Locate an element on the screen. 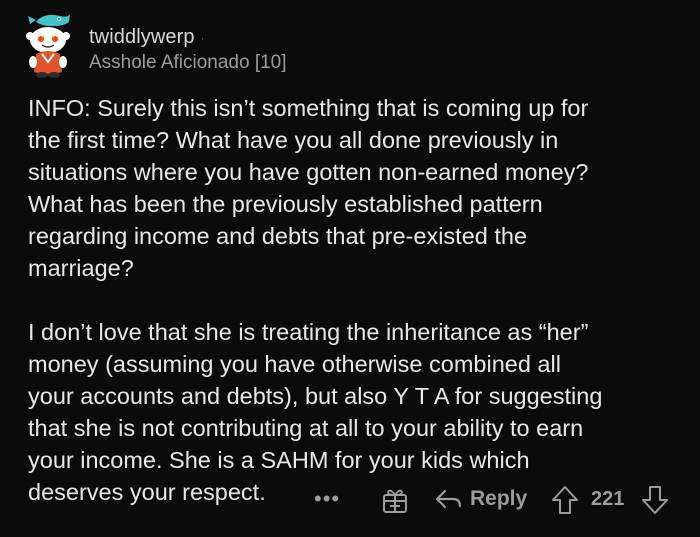 This screenshot has width=700, height=537. reply-button: Reply is located at coordinates (480, 499).